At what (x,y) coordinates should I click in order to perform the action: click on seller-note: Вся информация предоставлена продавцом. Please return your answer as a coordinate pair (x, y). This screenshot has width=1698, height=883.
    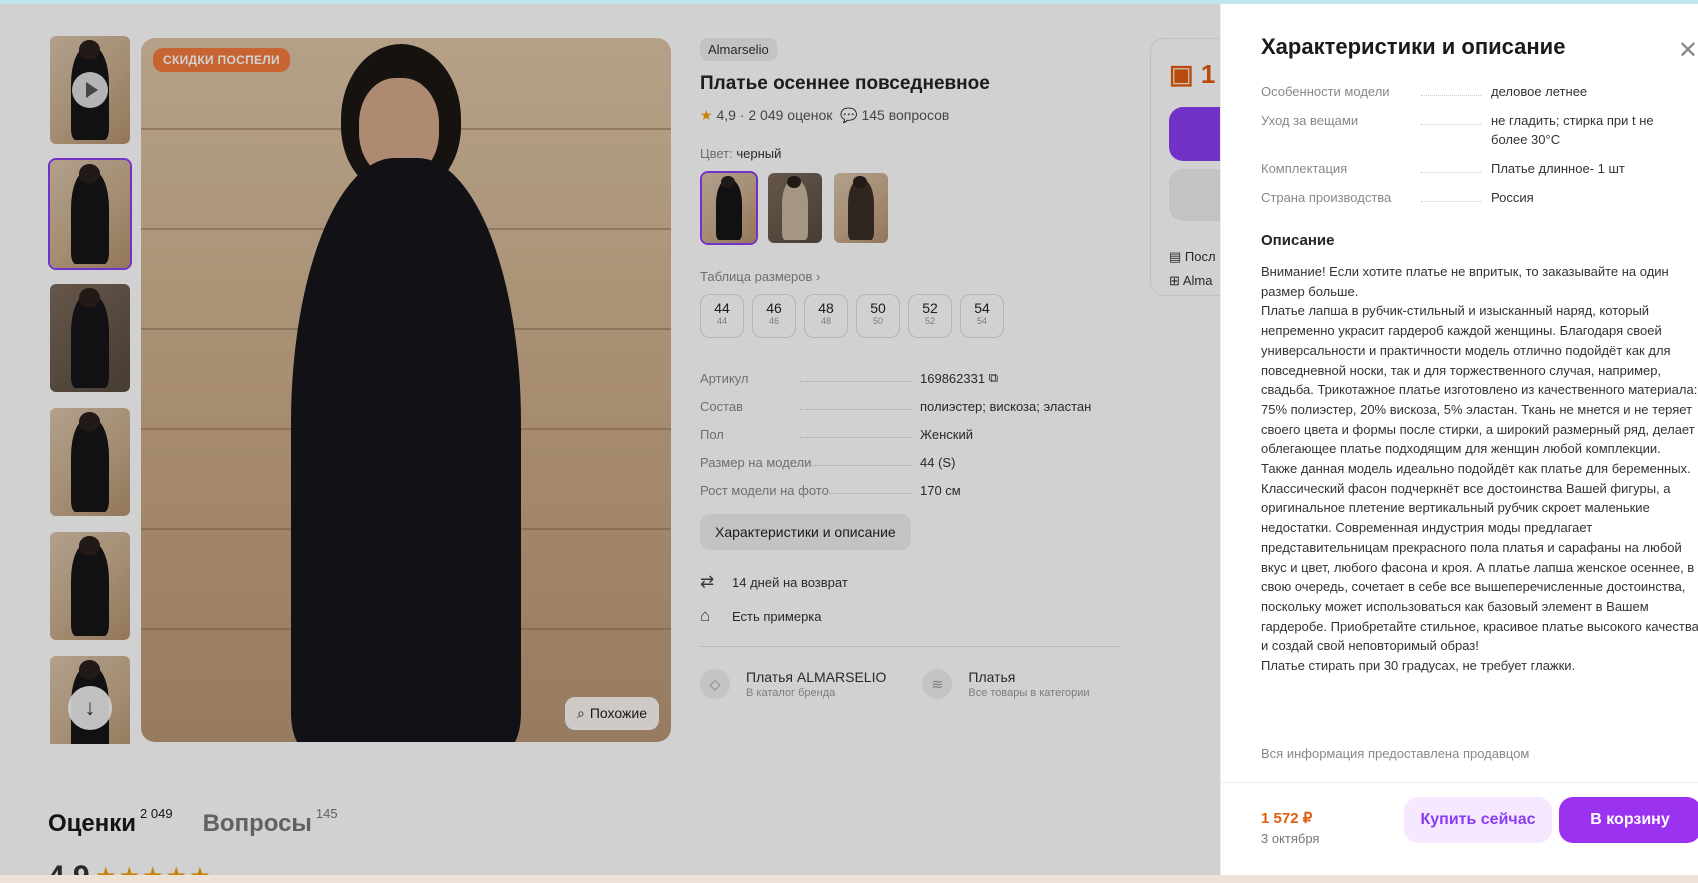
    Looking at the image, I should click on (1395, 753).